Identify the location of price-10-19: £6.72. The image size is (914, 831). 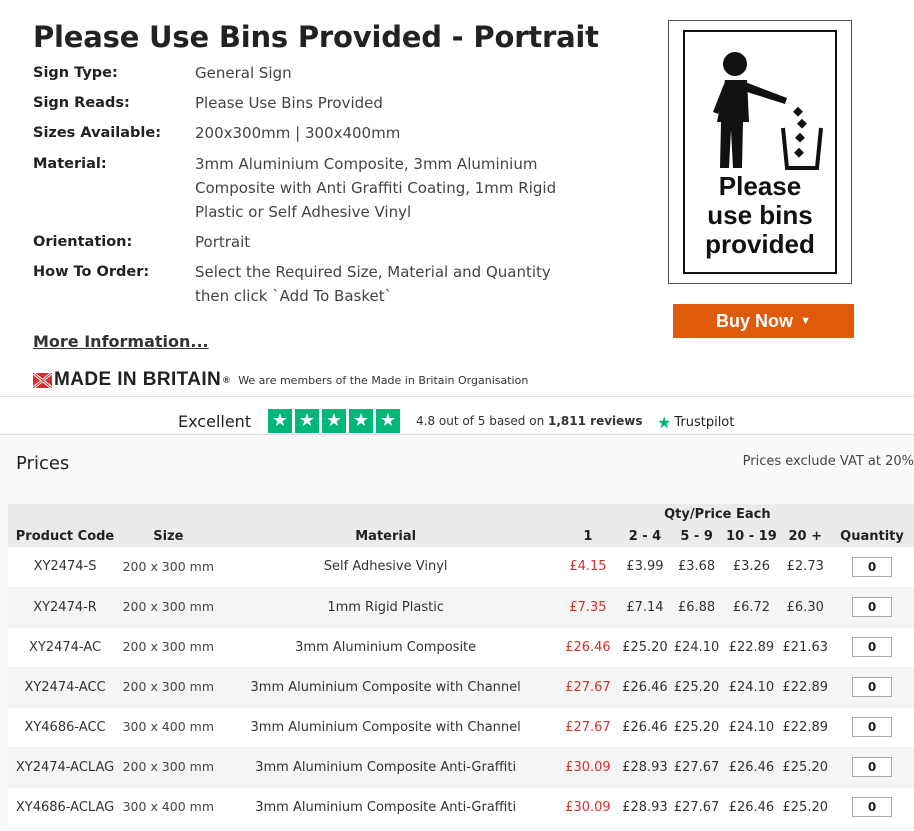
(751, 607).